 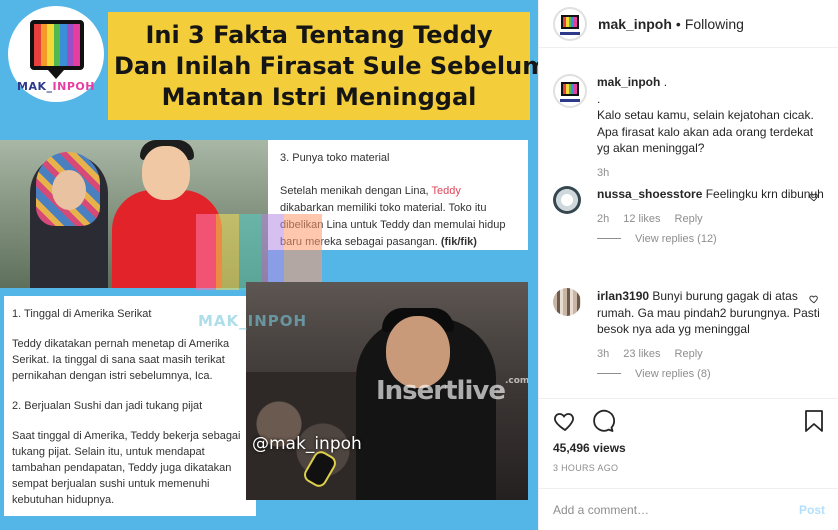 I want to click on fact-2-title: 2. Berjualan Sushi dan jadi tukang pijat, so click(x=107, y=406).